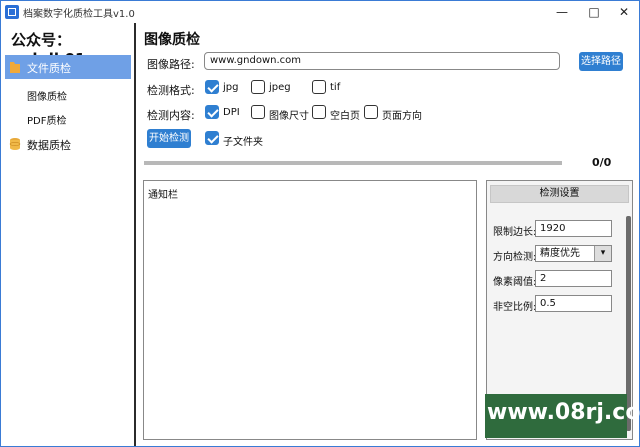  Describe the element at coordinates (382, 61) in the screenshot. I see `path-input: www.gndown.com` at that location.